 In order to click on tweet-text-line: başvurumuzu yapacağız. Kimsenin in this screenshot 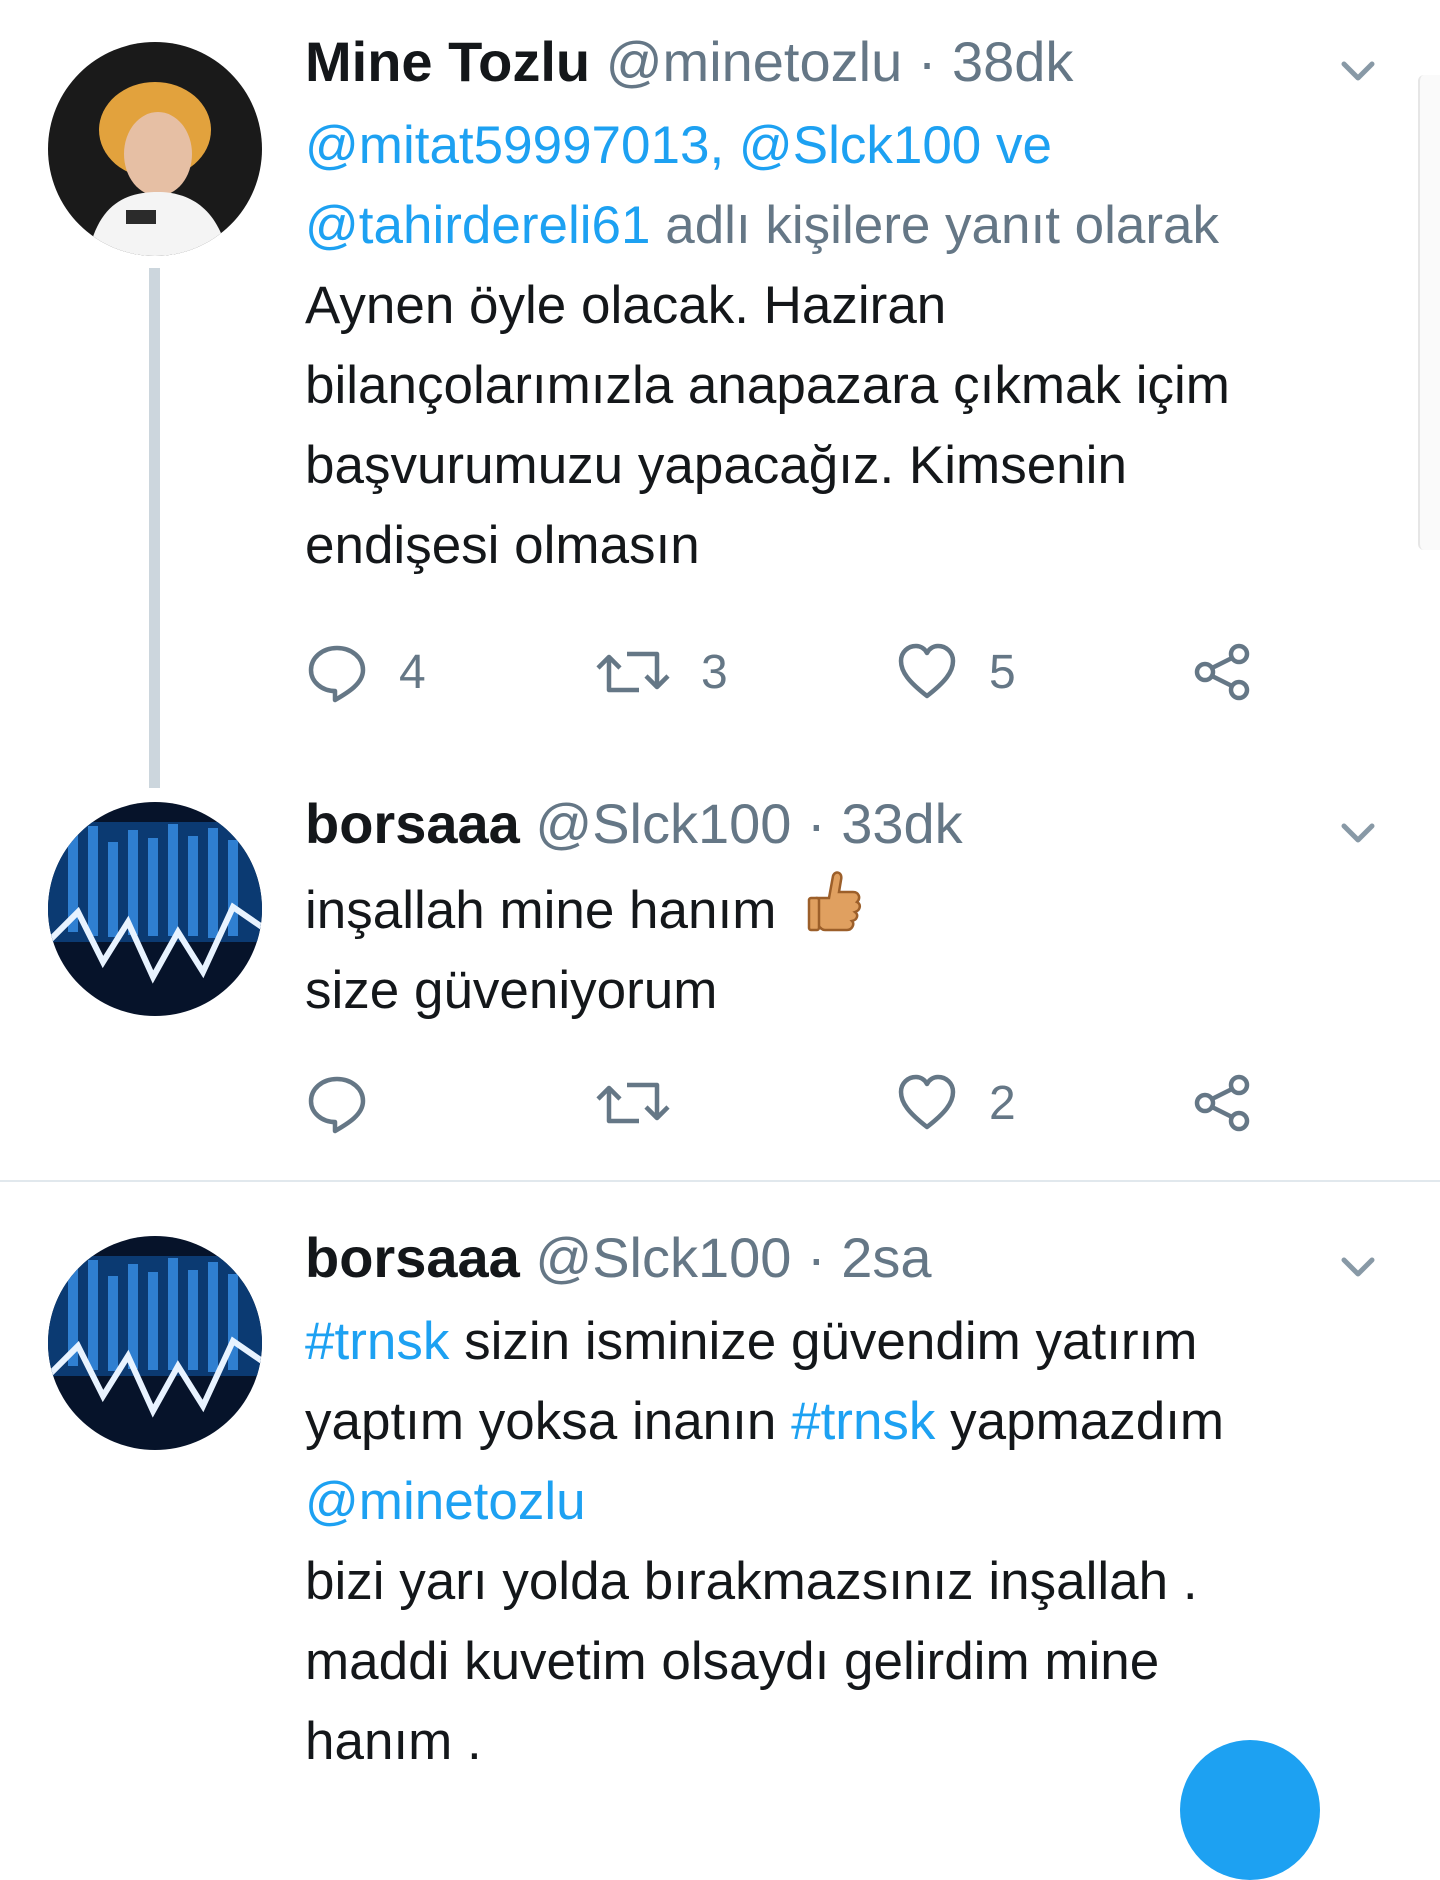, I will do `click(716, 465)`.